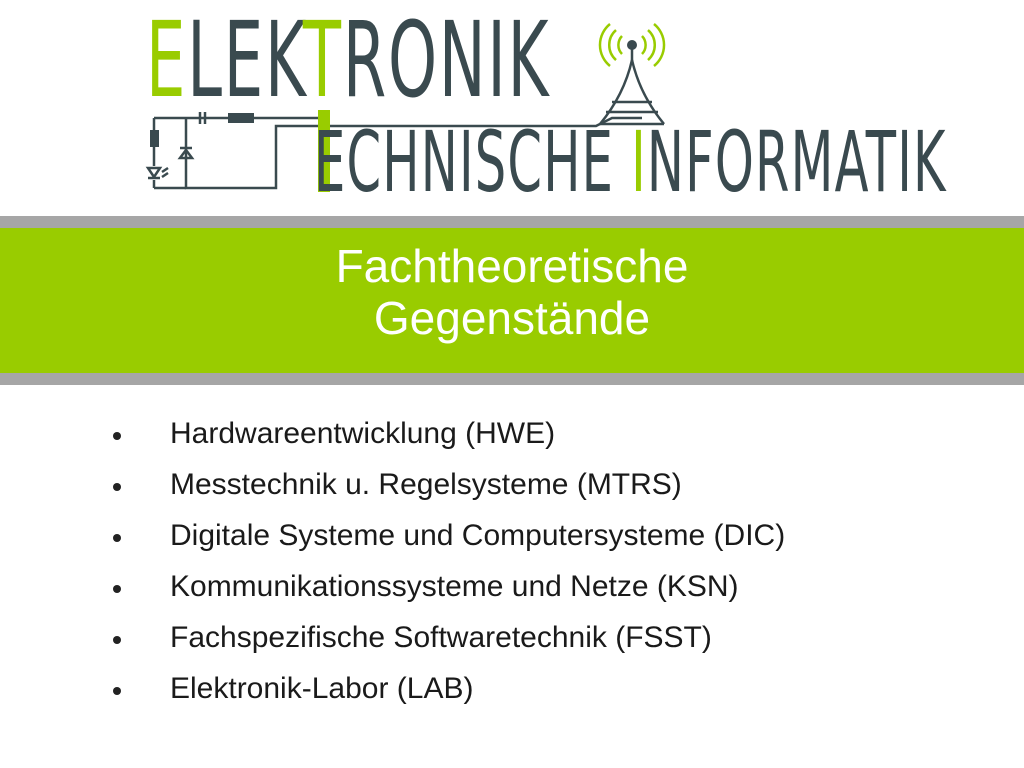 The height and width of the screenshot is (768, 1024). Describe the element at coordinates (512, 690) in the screenshot. I see `list-item: Elektronik-Labor (LAB)` at that location.